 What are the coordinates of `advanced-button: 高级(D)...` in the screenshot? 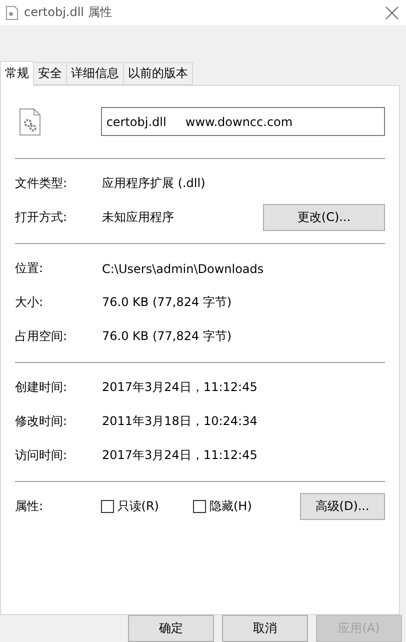 It's located at (342, 506).